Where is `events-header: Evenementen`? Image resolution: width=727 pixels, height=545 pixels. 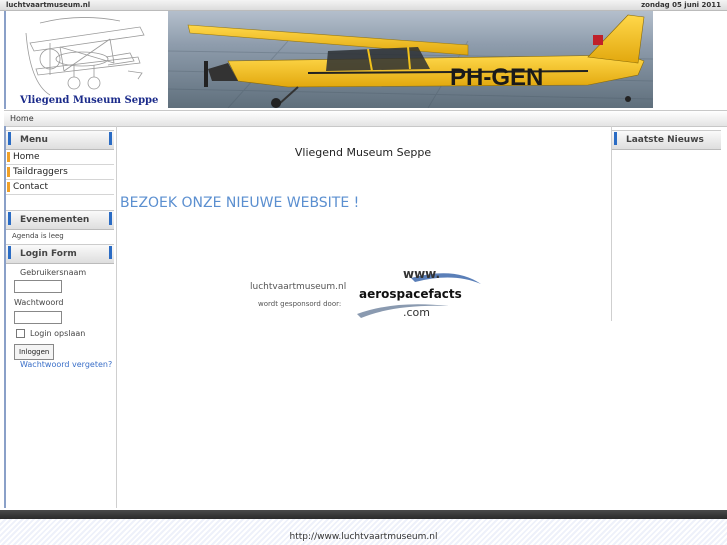
events-header: Evenementen is located at coordinates (60, 220).